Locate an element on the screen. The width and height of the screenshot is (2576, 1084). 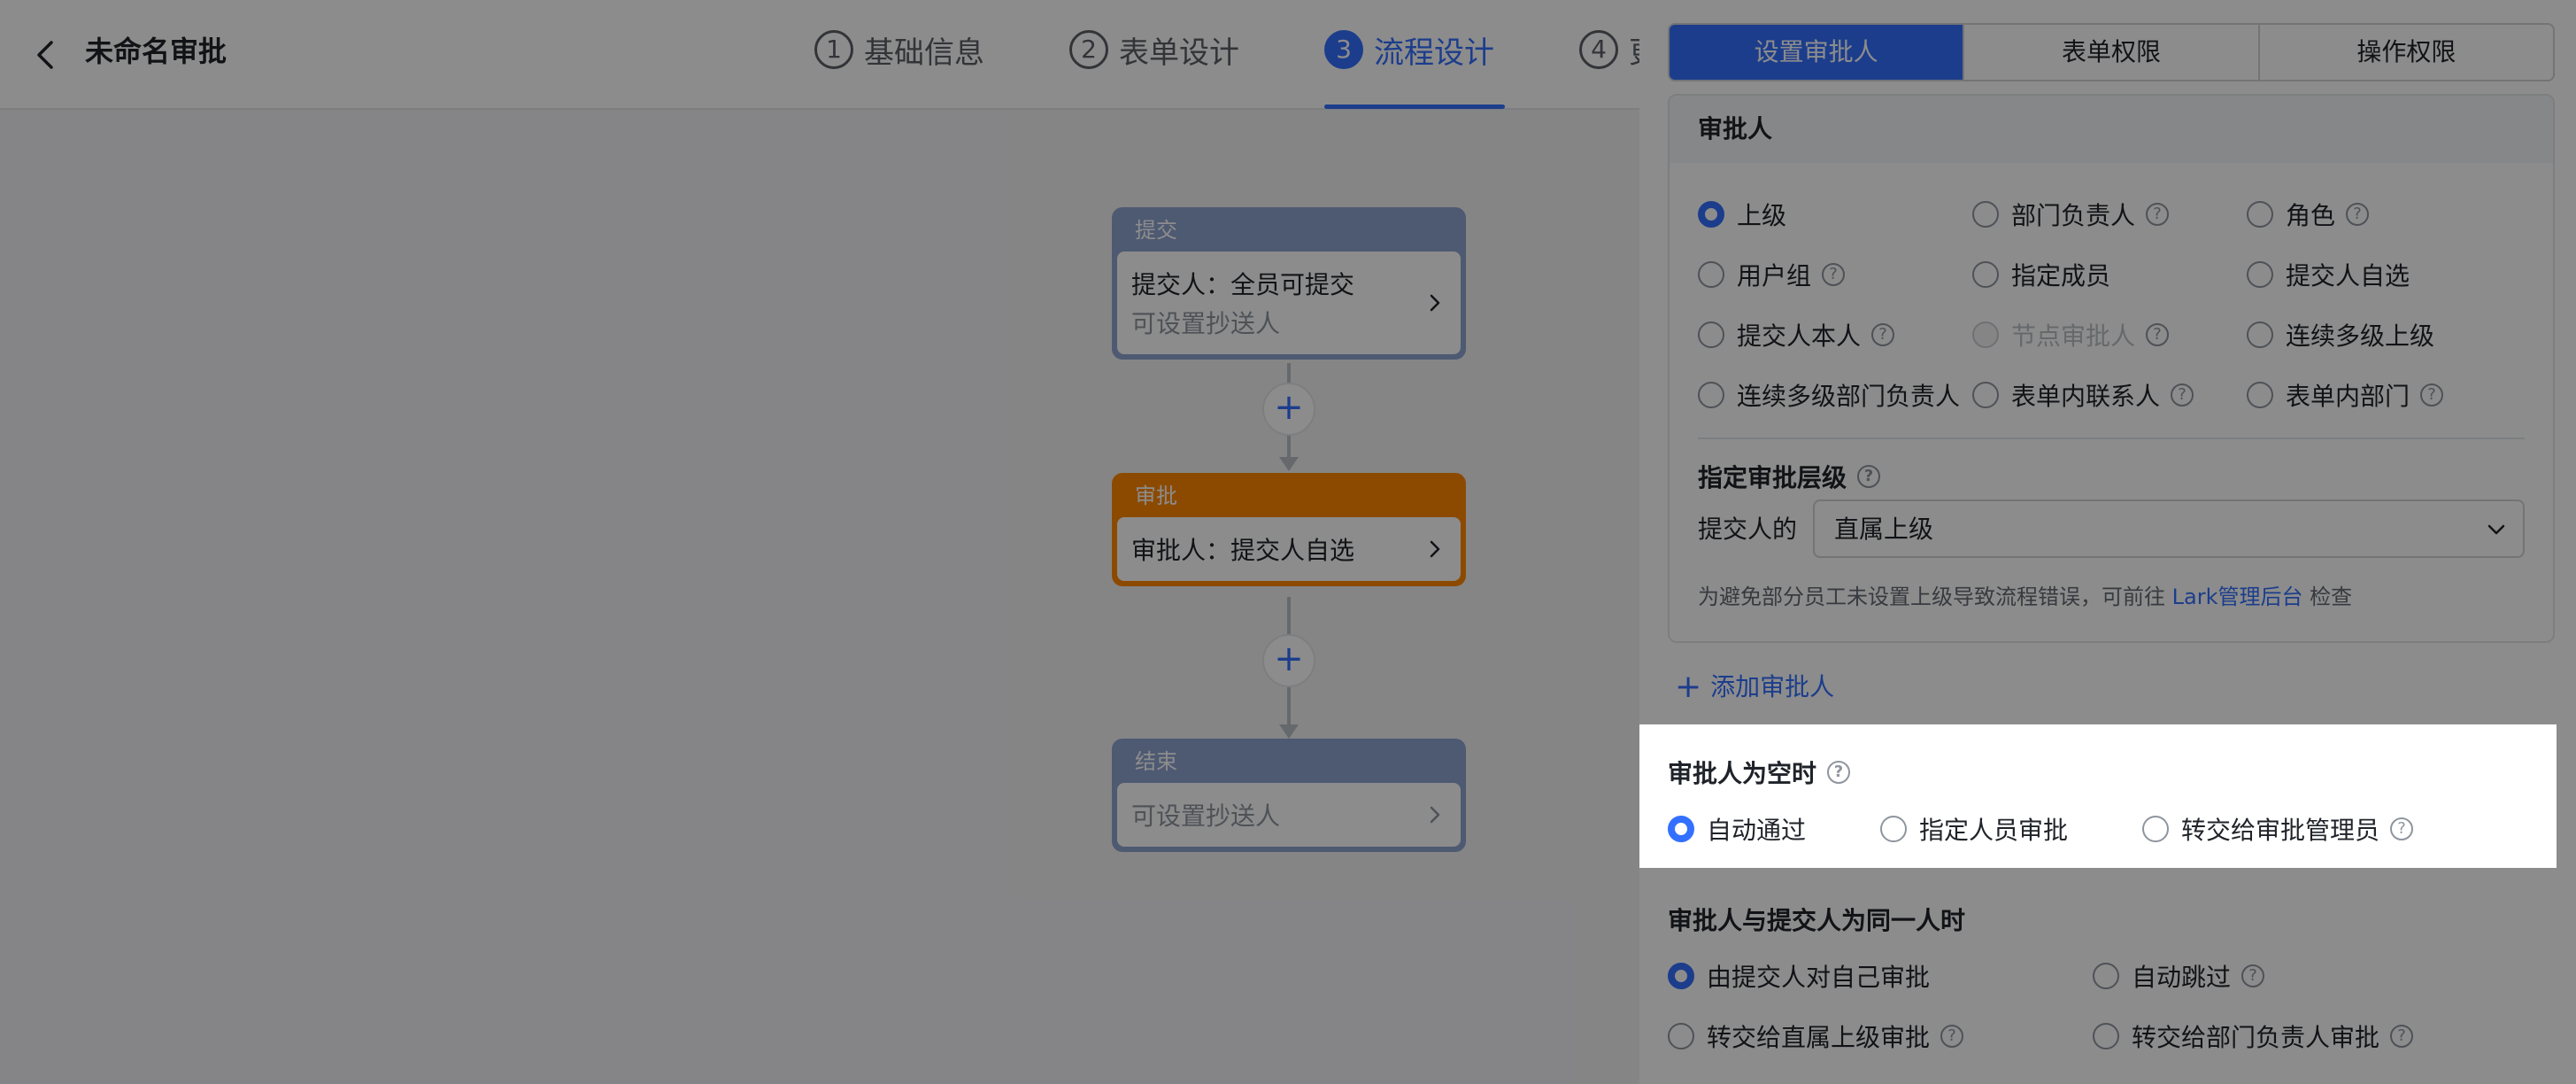
tab-operation-permission: 操作权限 is located at coordinates (2405, 52).